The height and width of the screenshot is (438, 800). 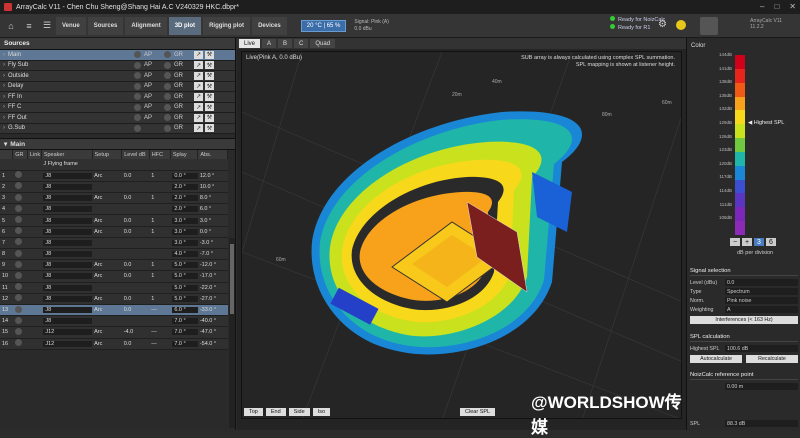 What do you see at coordinates (114, 310) in the screenshot?
I see `table-row: 13 J8 Arc 0.0 — 6.0 ° -33.0 °` at bounding box center [114, 310].